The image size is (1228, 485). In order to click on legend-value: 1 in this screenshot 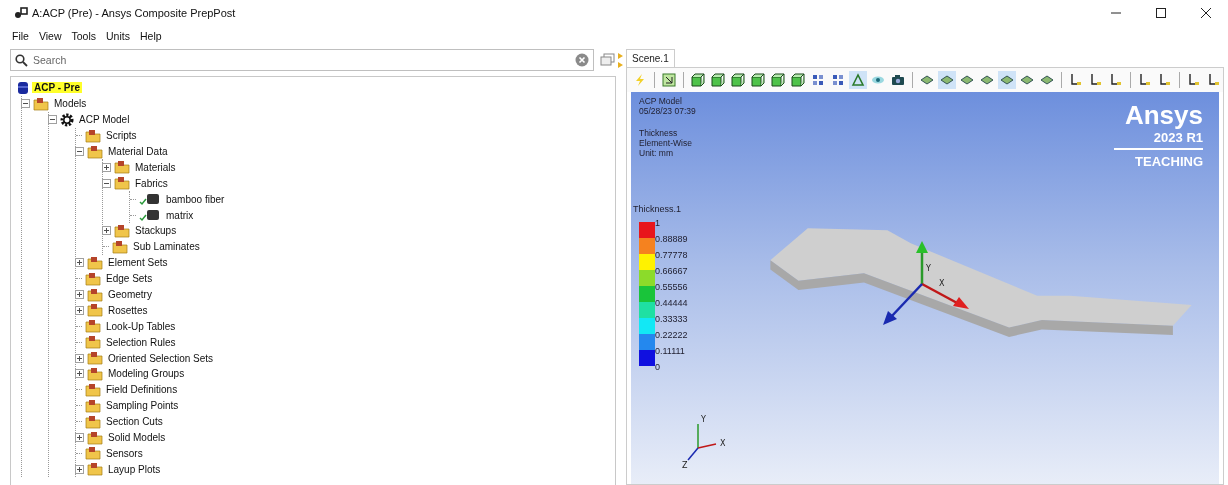, I will do `click(658, 223)`.